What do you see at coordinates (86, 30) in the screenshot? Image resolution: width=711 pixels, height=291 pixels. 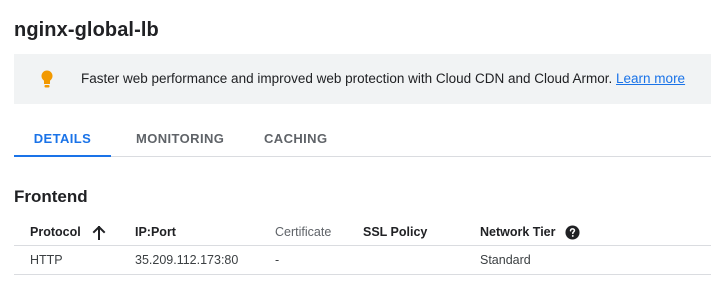 I see `page-title: nginx-global-lb` at bounding box center [86, 30].